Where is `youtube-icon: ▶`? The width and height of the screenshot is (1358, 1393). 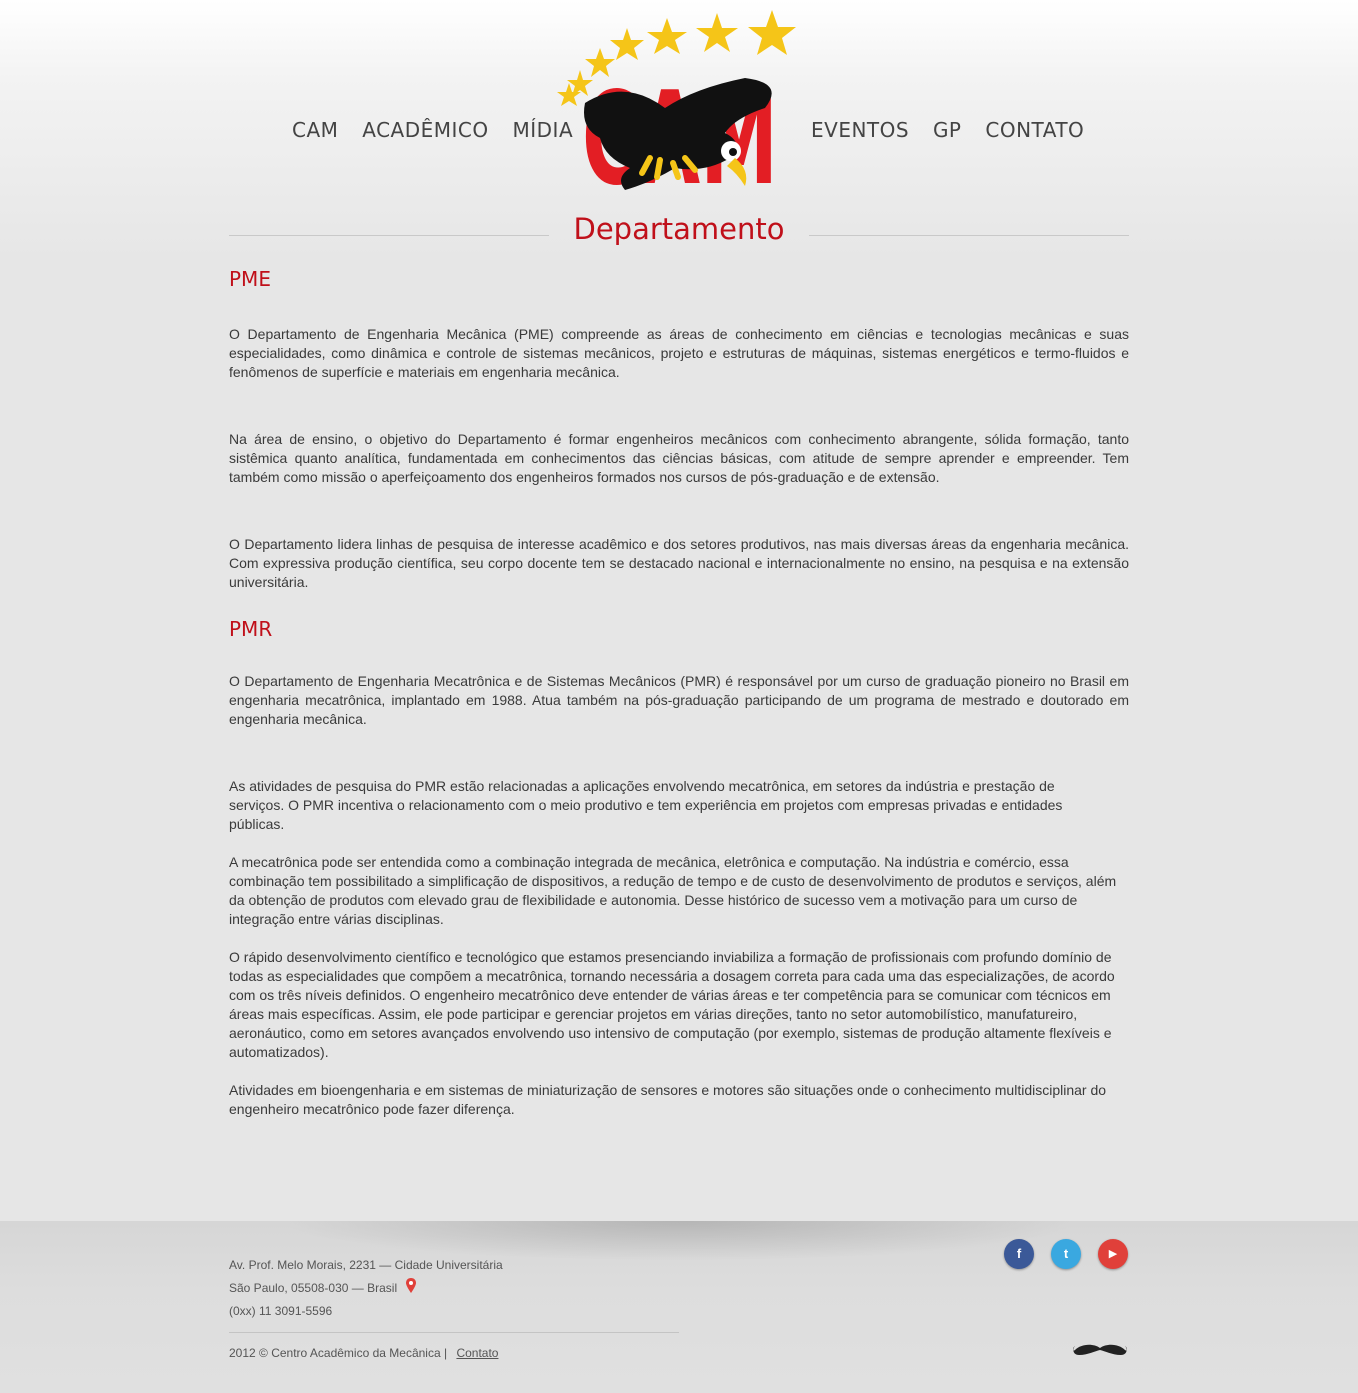 youtube-icon: ▶ is located at coordinates (1113, 1254).